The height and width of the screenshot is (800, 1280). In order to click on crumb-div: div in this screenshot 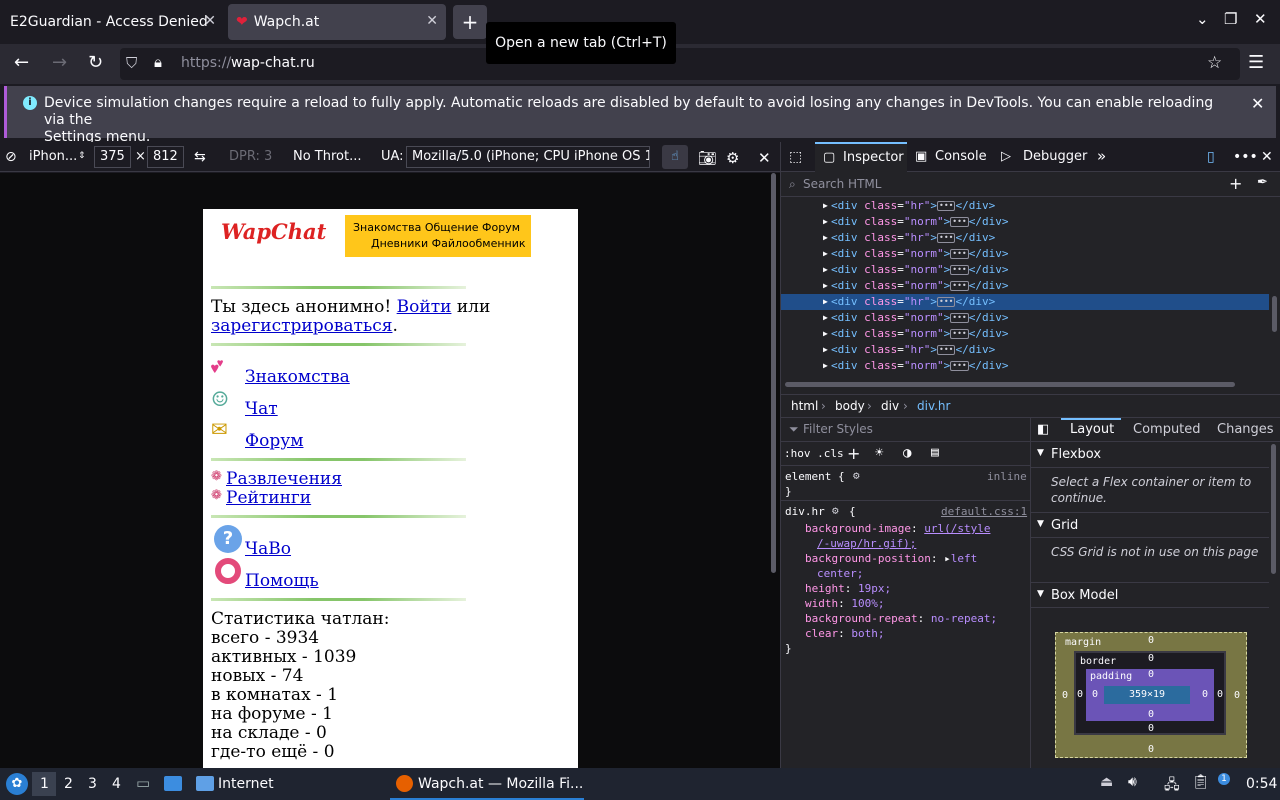, I will do `click(890, 406)`.